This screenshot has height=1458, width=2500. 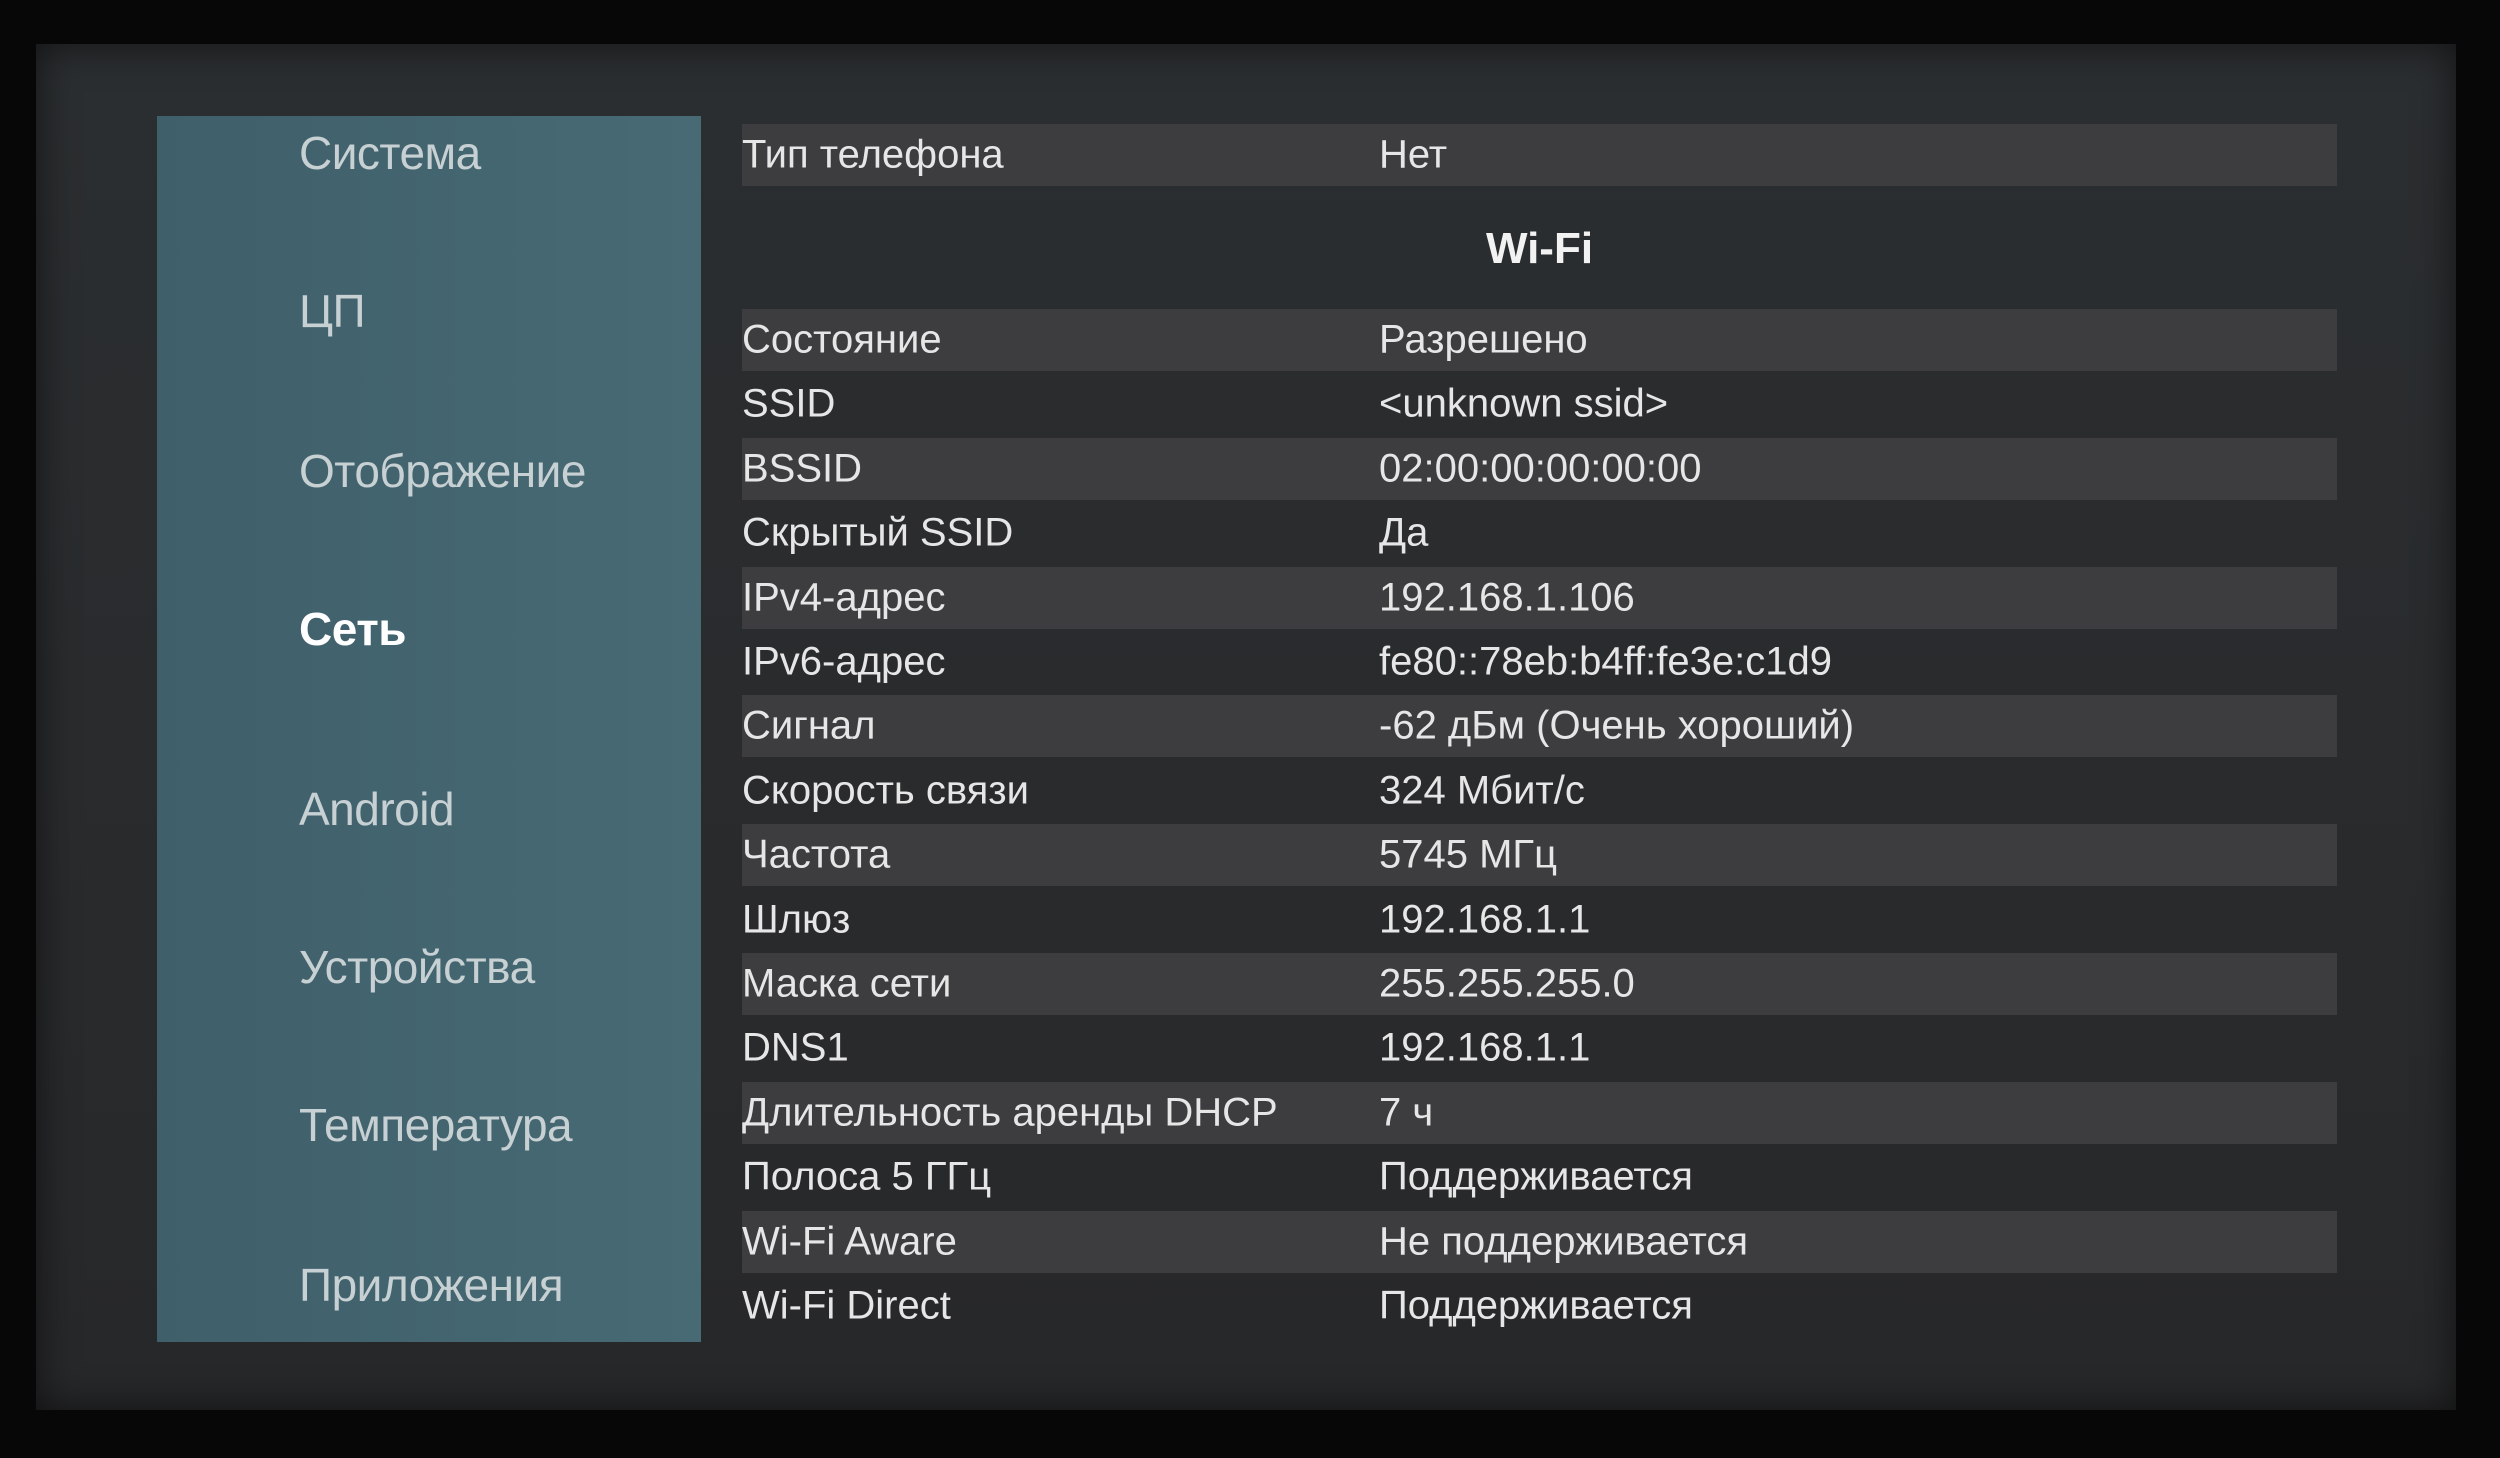 I want to click on info-row: Маска сети 255.255.255.0, so click(x=1539, y=984).